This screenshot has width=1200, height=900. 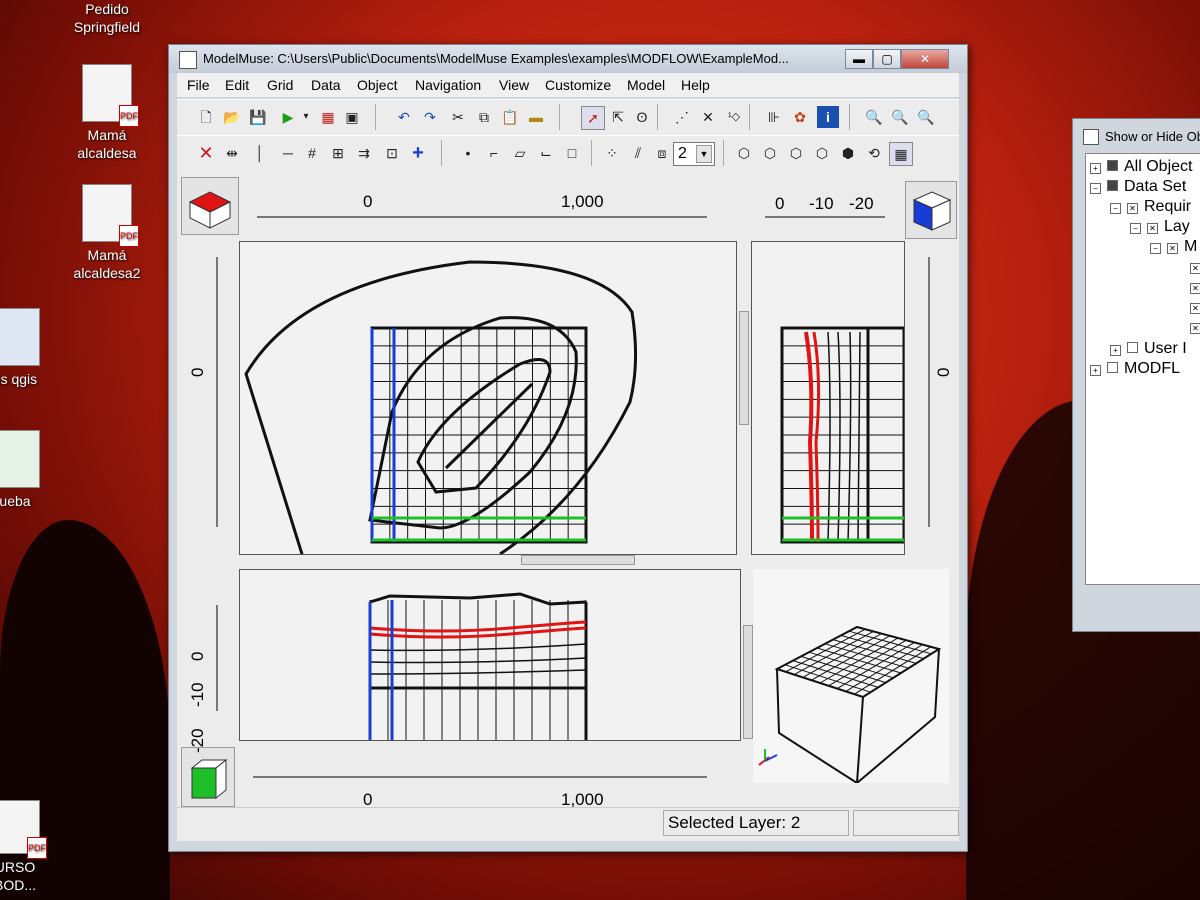 I want to click on horizontal-splitter, so click(x=578, y=560).